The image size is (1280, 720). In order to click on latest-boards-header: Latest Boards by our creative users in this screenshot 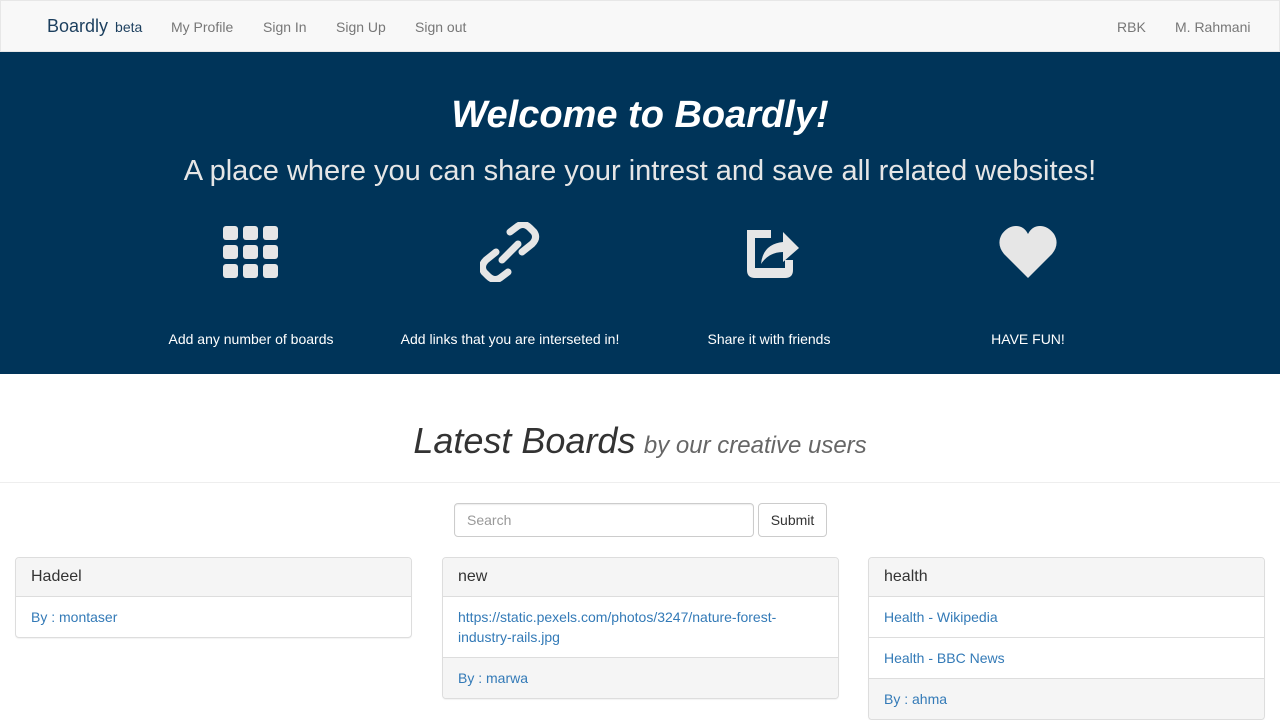, I will do `click(640, 441)`.